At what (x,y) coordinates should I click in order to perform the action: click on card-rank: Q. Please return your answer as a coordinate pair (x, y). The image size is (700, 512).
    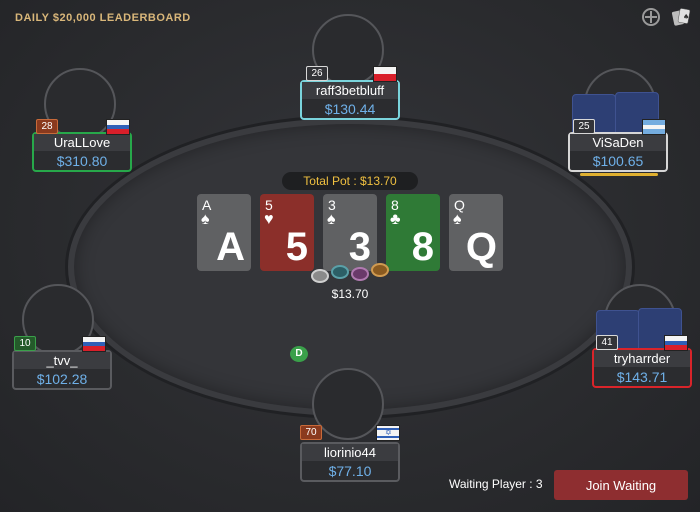
    Looking at the image, I should click on (459, 205).